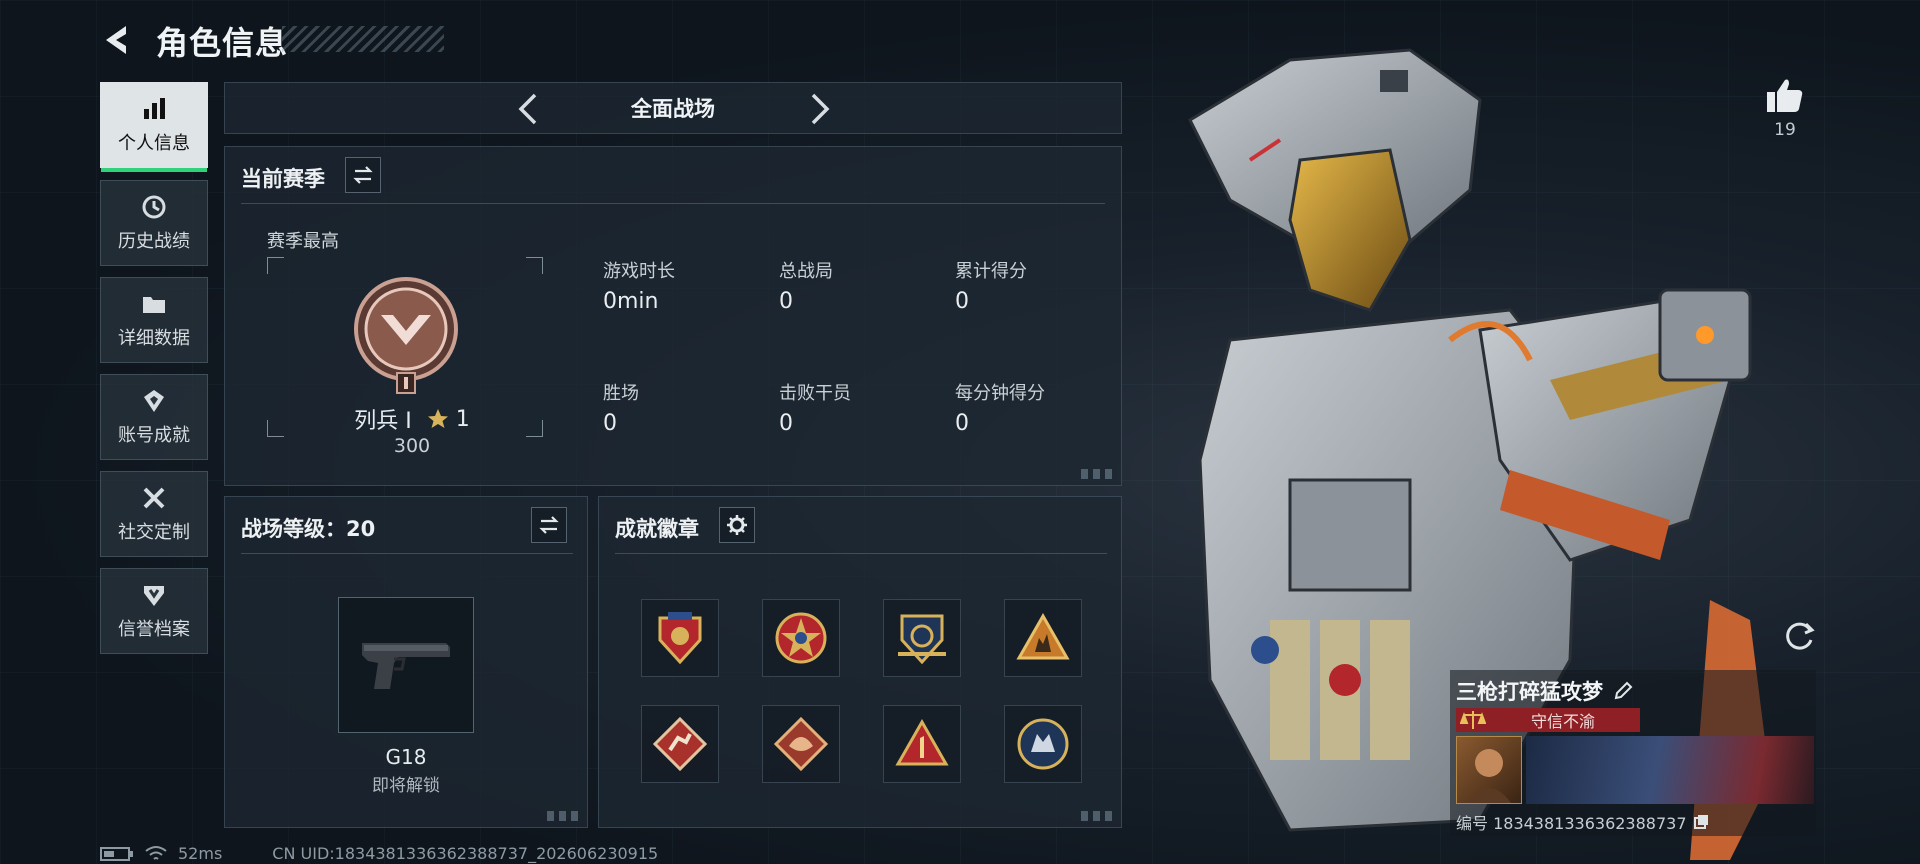 This screenshot has width=1920, height=864. I want to click on avatar-portrait-icon, so click(1489, 776).